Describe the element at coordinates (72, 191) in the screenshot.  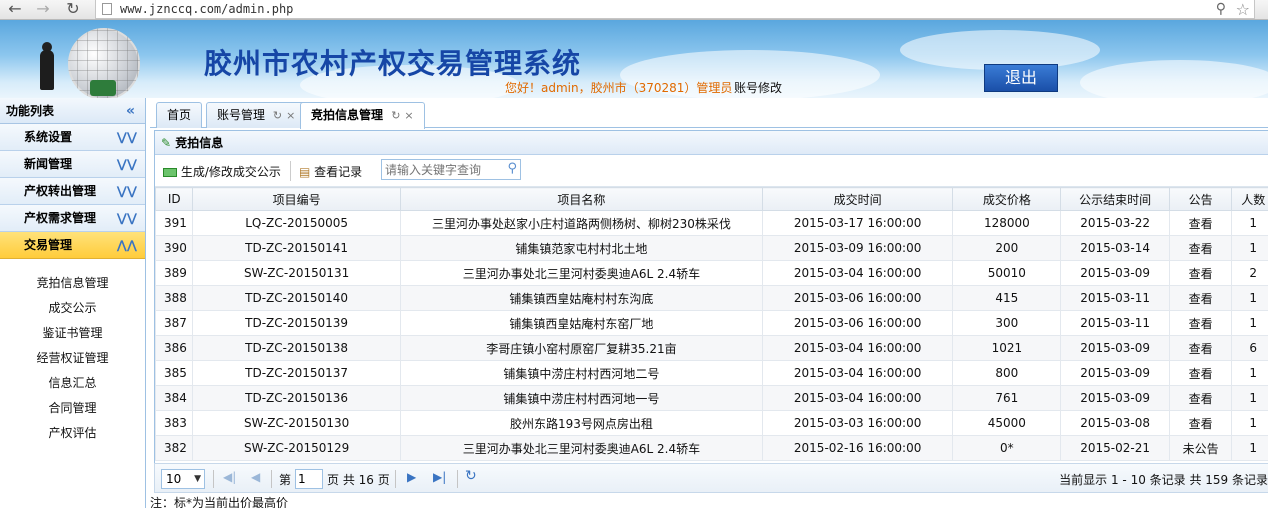
I see `sidebar-group-transfer-out: 产权转出管理 ⋁⋁` at that location.